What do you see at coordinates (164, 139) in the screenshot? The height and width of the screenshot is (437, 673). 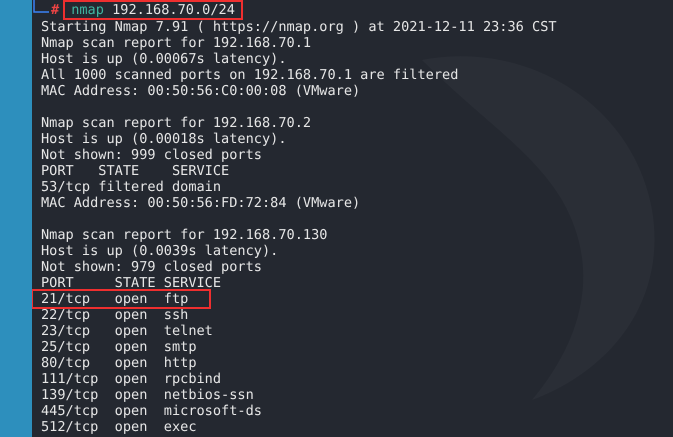 I see `output-line: Host is up (0.00018s latency).` at bounding box center [164, 139].